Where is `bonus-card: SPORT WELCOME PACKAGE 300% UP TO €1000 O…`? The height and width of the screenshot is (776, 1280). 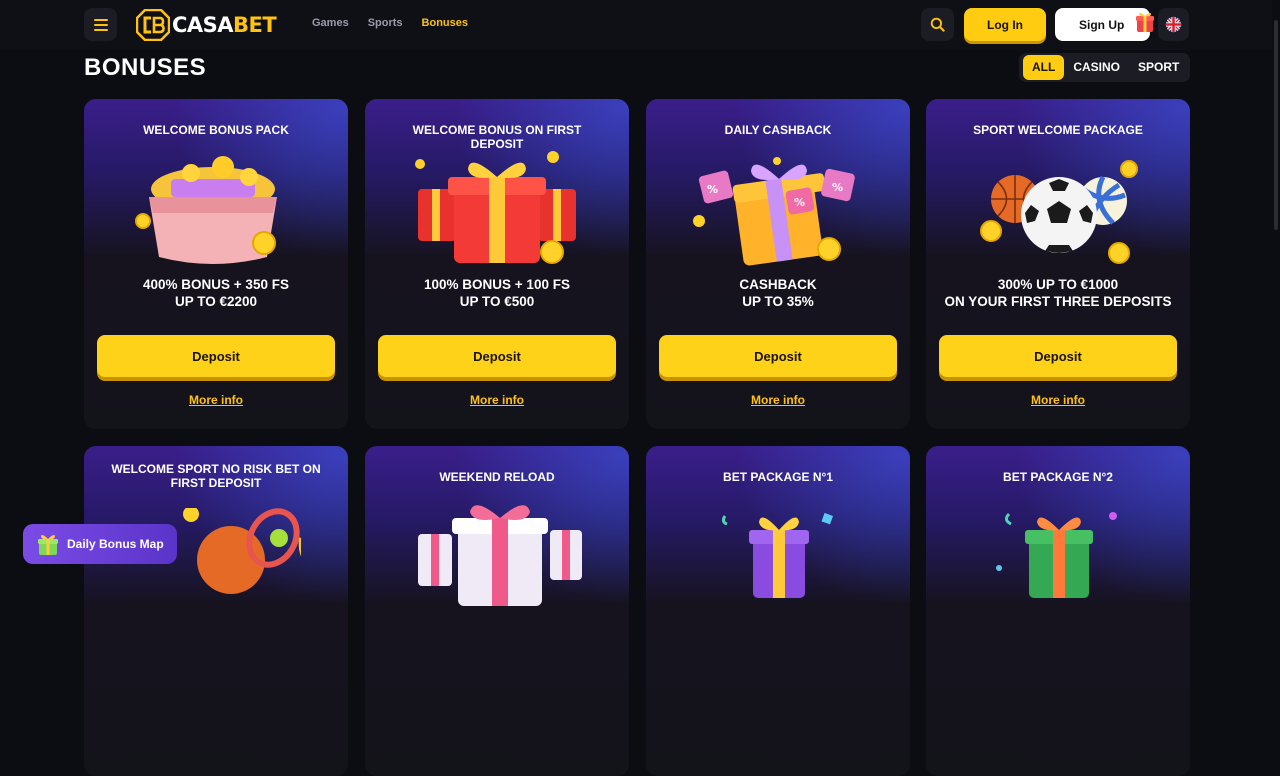 bonus-card: SPORT WELCOME PACKAGE 300% UP TO €1000 O… is located at coordinates (1058, 264).